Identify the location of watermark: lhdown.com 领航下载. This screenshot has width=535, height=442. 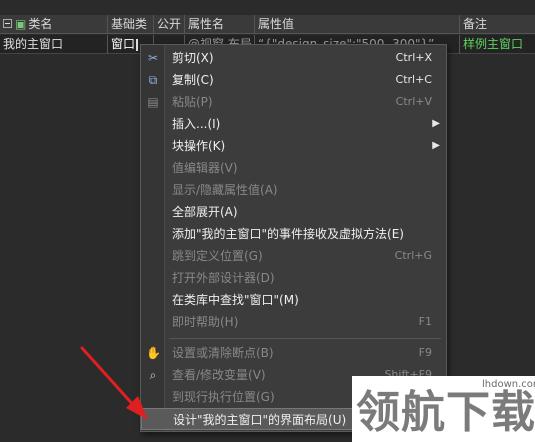
(443, 409).